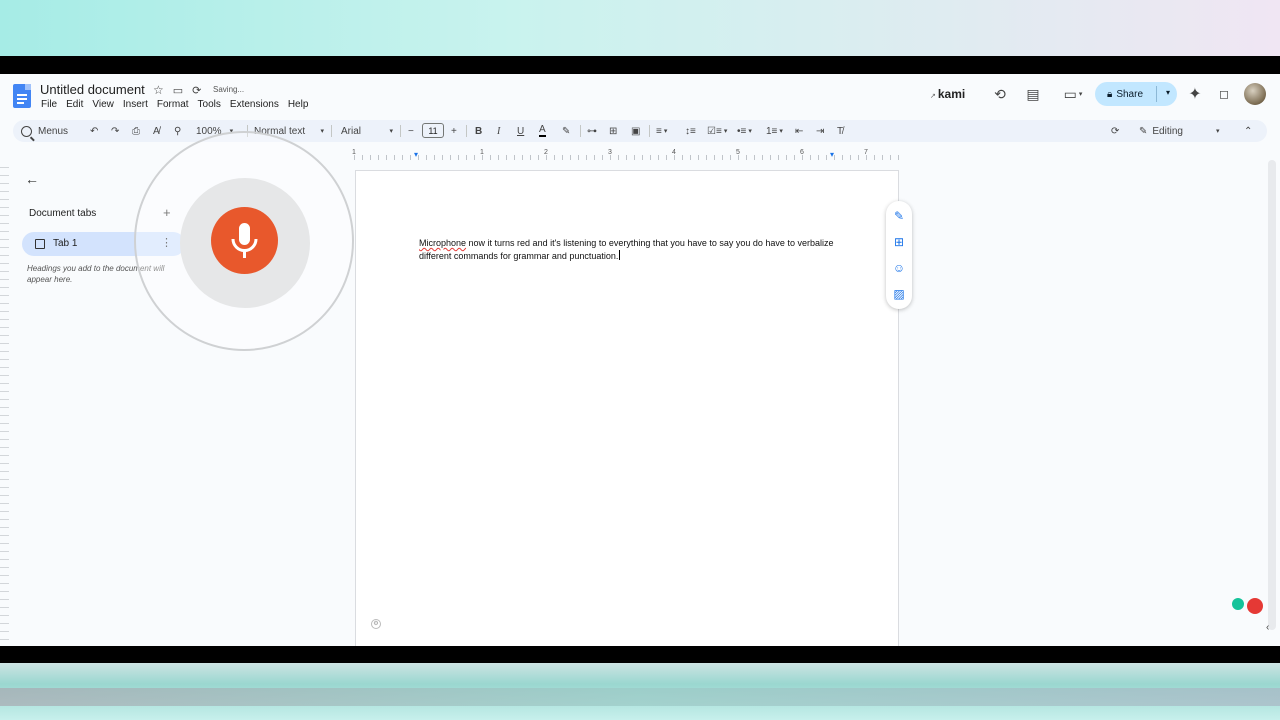  Describe the element at coordinates (442, 243) in the screenshot. I see `misspelled-word: Microphone` at that location.